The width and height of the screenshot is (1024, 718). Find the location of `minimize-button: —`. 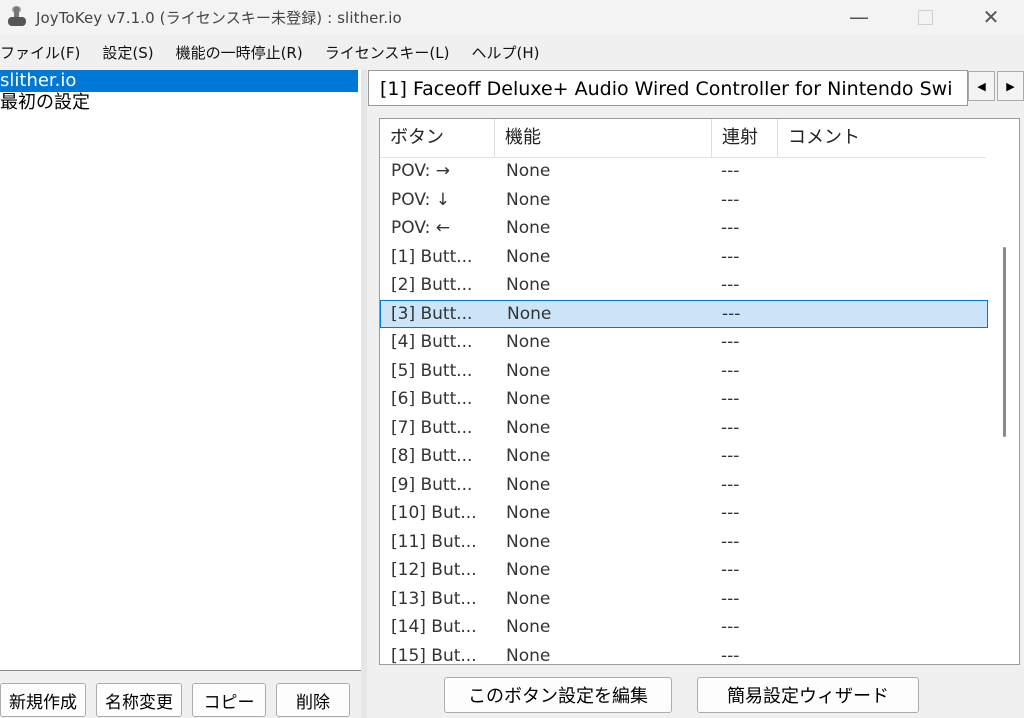

minimize-button: — is located at coordinates (859, 17).